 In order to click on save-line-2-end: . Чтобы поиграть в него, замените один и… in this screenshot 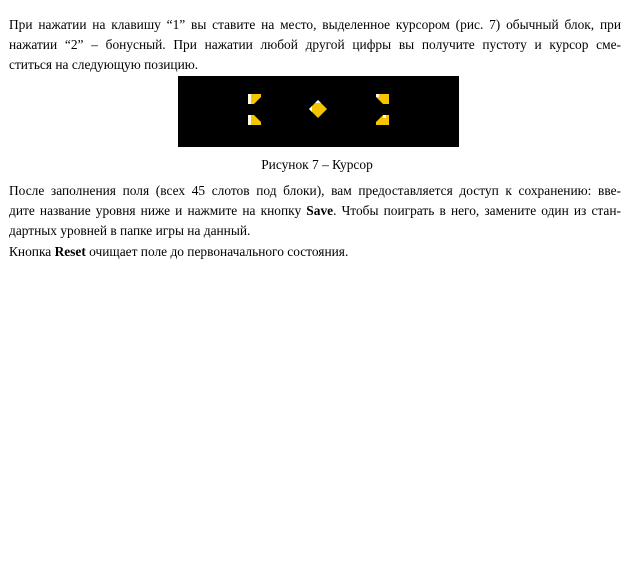, I will do `click(477, 210)`.